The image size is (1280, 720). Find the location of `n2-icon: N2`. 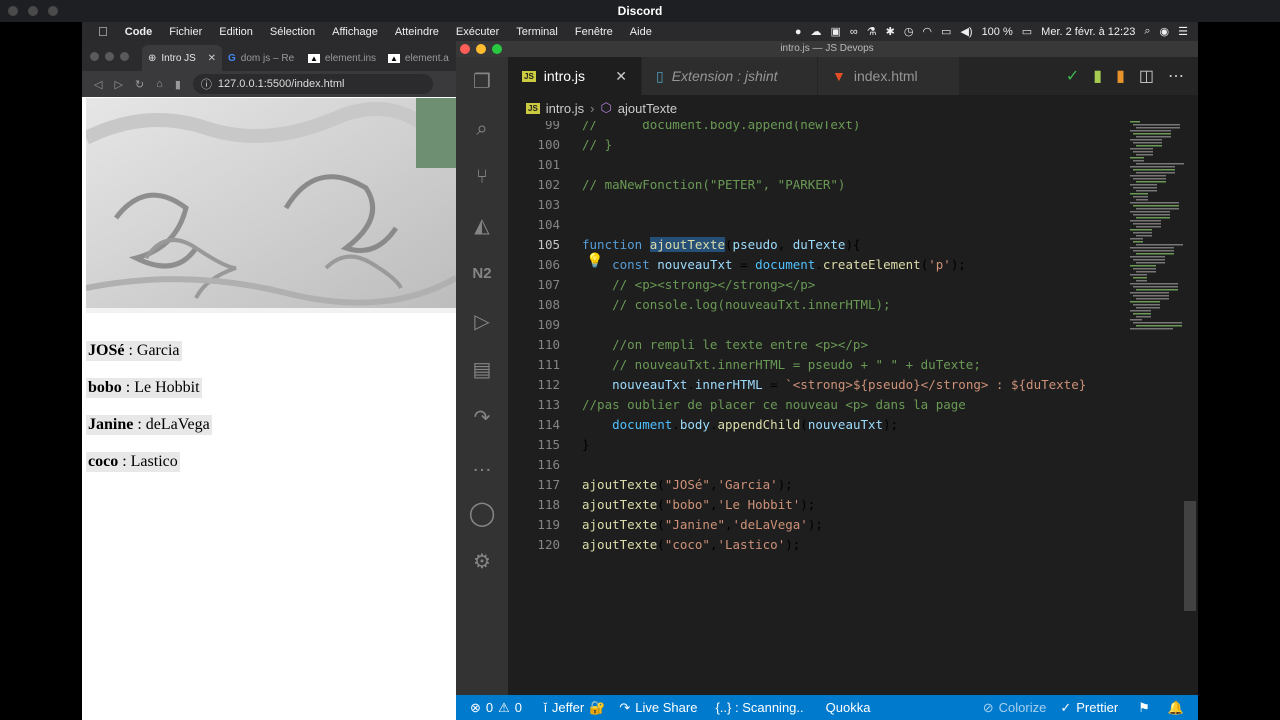

n2-icon: N2 is located at coordinates (482, 273).